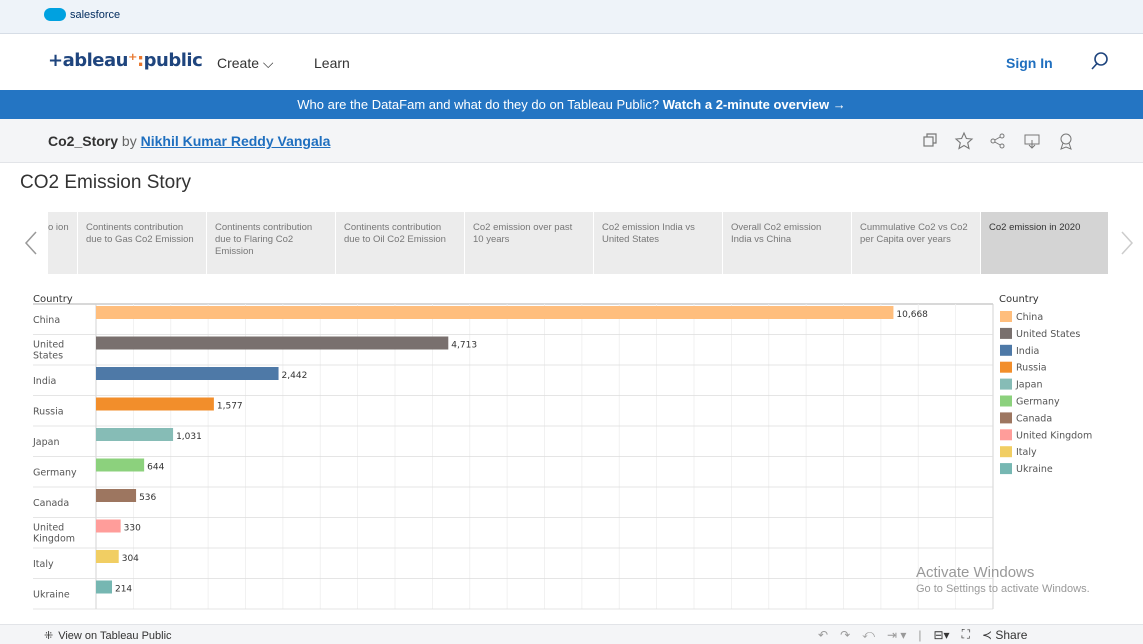 The width and height of the screenshot is (1143, 644). What do you see at coordinates (1029, 317) in the screenshot?
I see `legend-label: China` at bounding box center [1029, 317].